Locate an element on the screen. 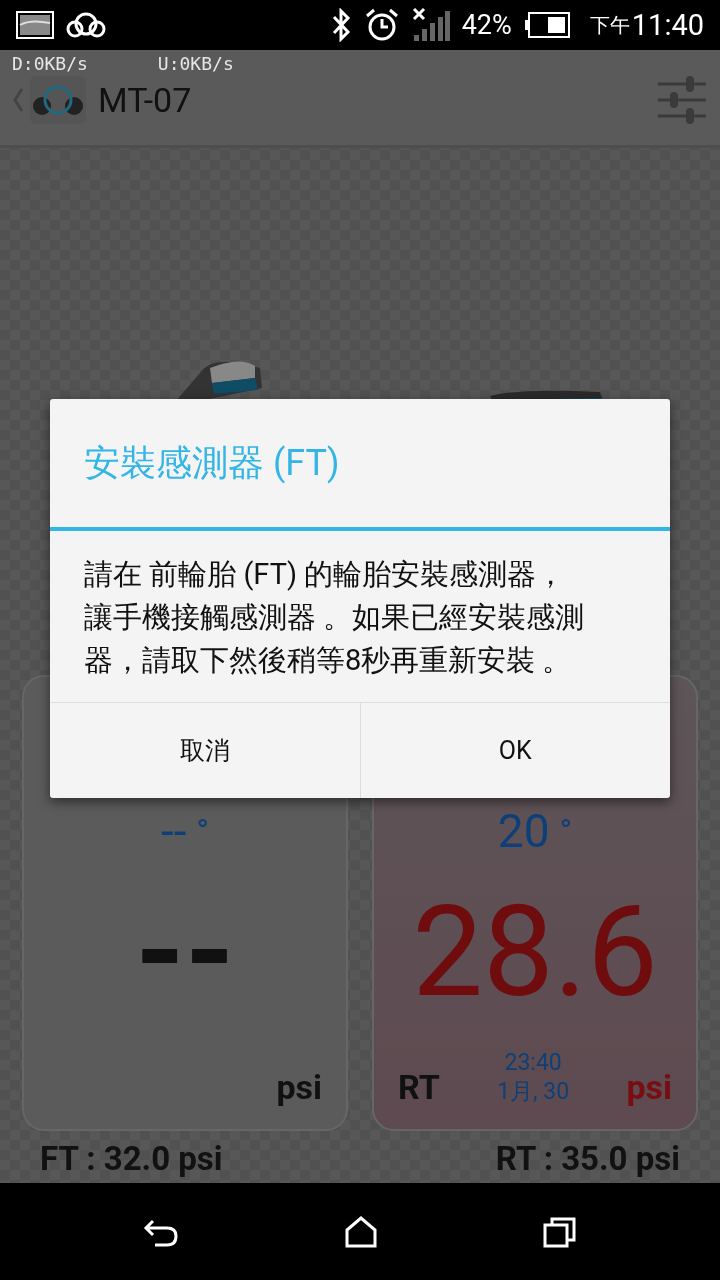 The height and width of the screenshot is (1280, 720). recents-icon is located at coordinates (560, 1231).